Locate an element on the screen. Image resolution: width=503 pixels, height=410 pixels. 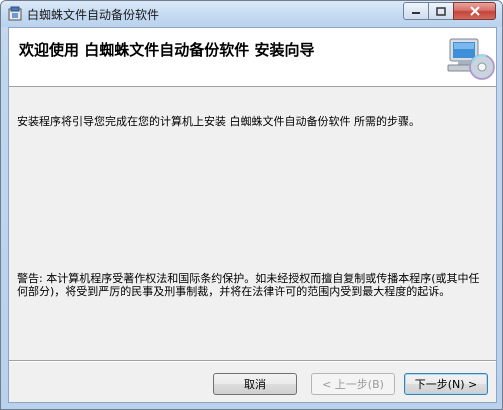
close-icon is located at coordinates (474, 11).